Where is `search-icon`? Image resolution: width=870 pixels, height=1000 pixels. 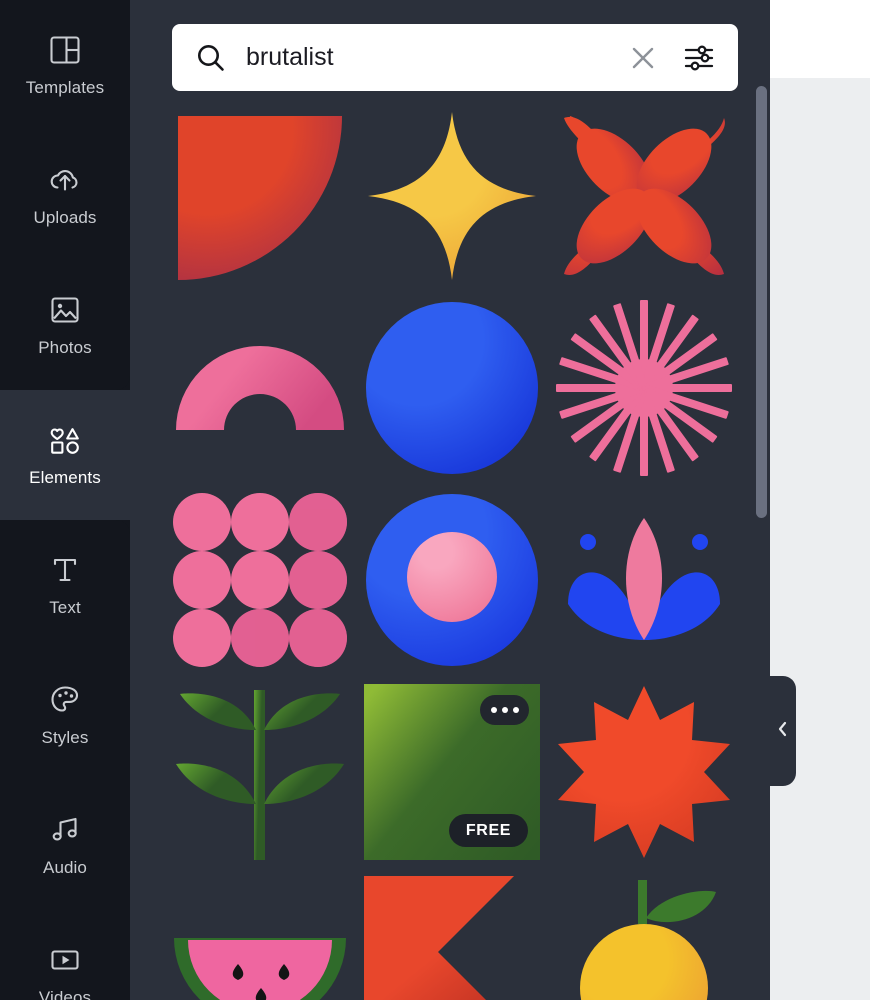 search-icon is located at coordinates (211, 58).